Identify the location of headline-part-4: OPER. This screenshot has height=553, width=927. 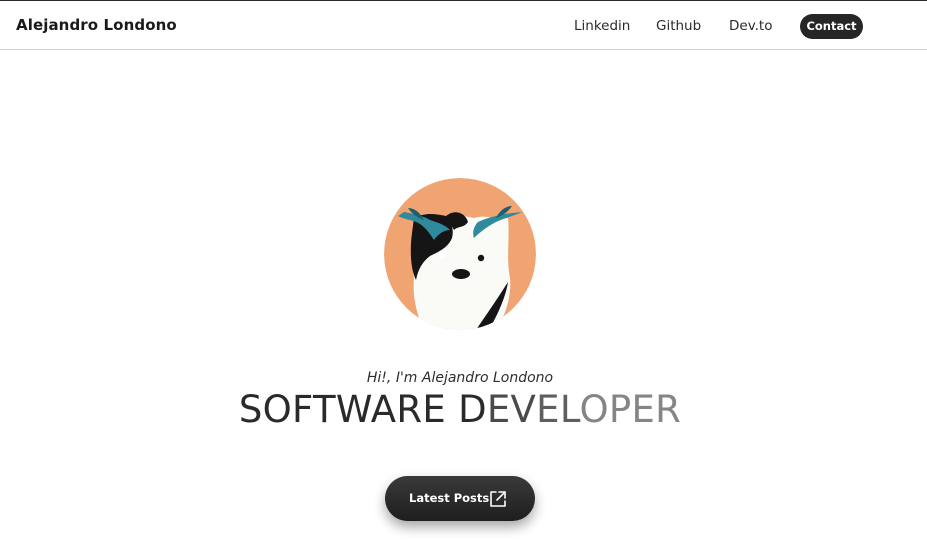
(630, 409).